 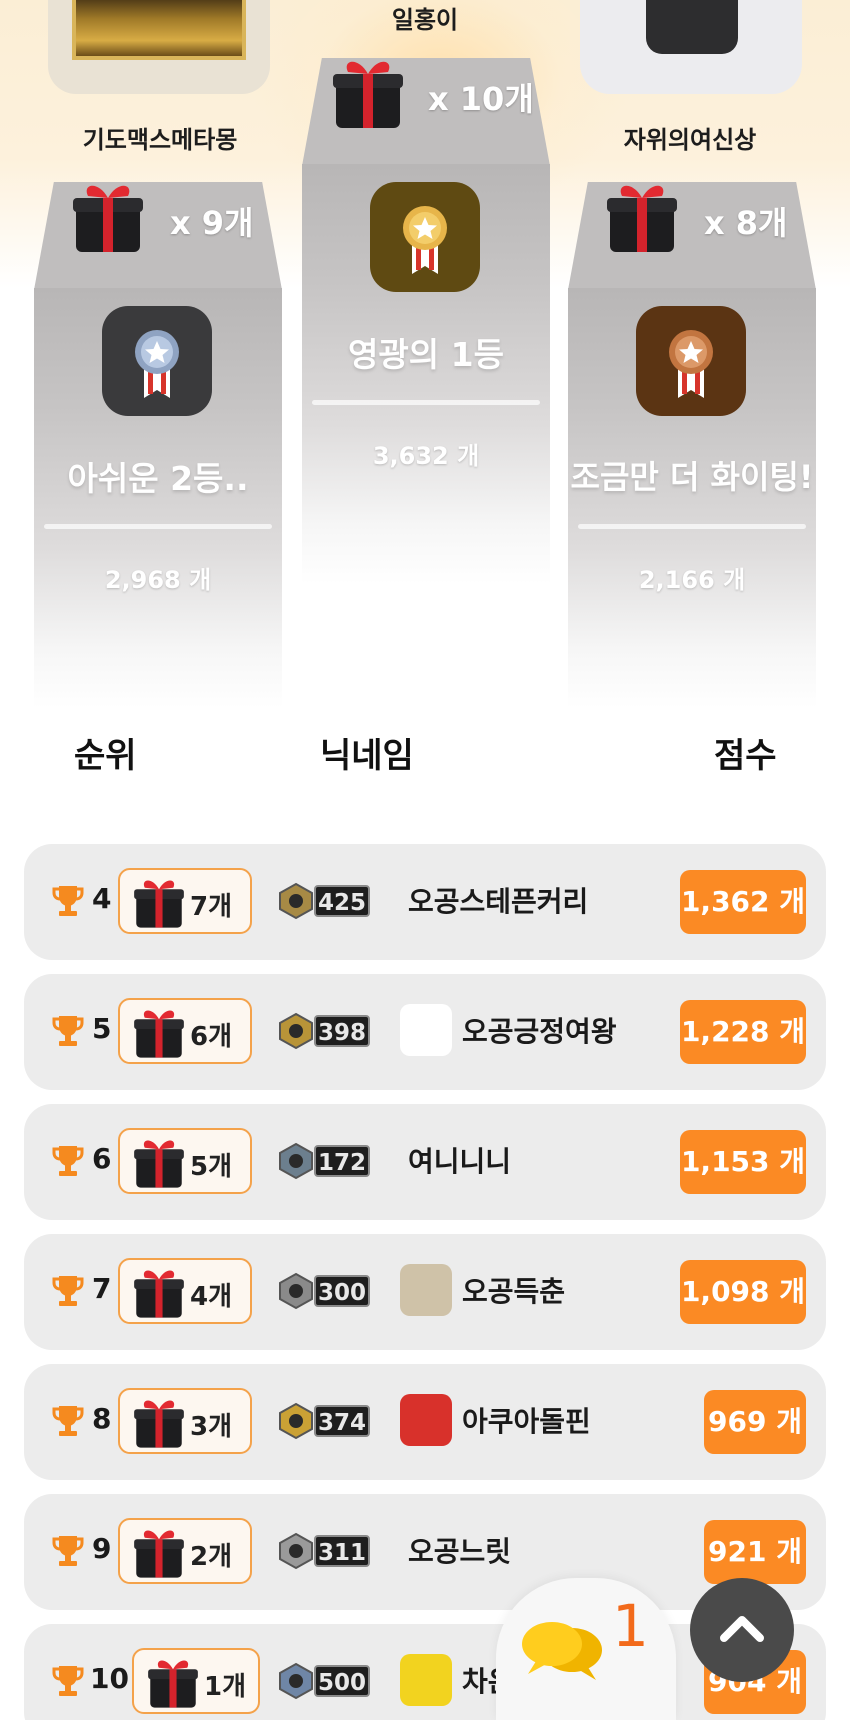 I want to click on avatar-second-place, so click(x=159, y=47).